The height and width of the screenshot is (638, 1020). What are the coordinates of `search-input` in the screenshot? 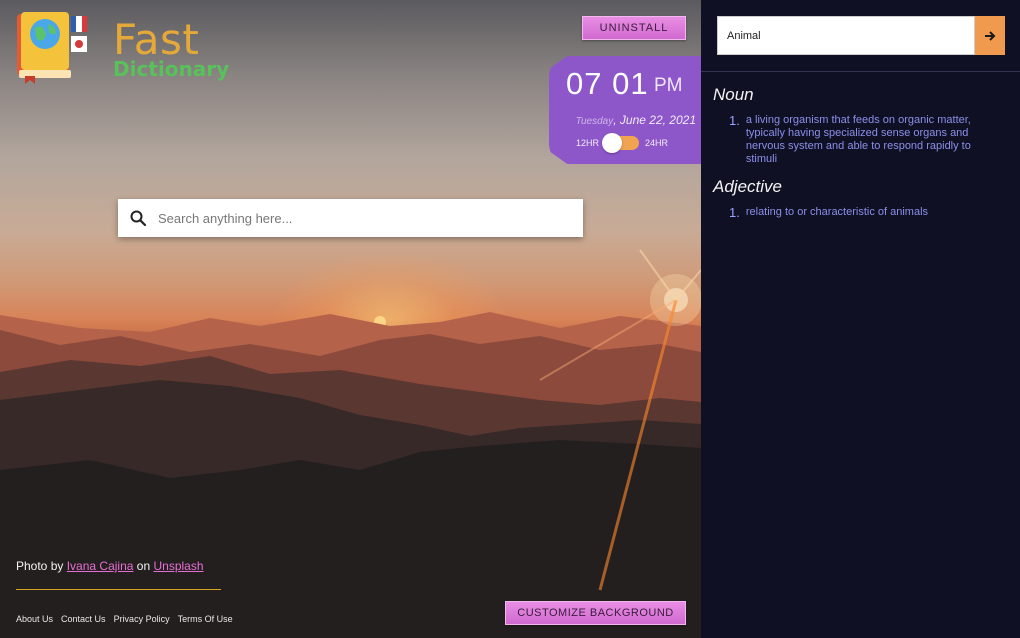 It's located at (358, 218).